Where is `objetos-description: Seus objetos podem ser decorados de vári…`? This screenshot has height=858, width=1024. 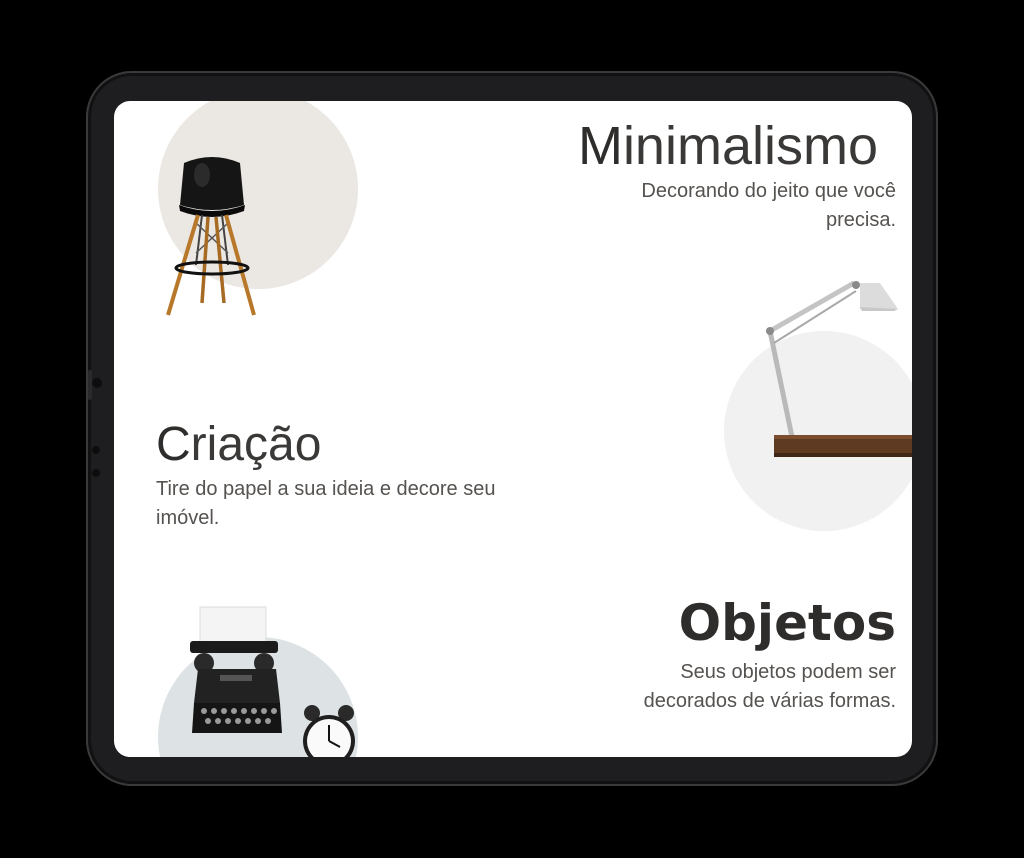
objetos-description: Seus objetos podem ser decorados de vári… is located at coordinates (769, 686).